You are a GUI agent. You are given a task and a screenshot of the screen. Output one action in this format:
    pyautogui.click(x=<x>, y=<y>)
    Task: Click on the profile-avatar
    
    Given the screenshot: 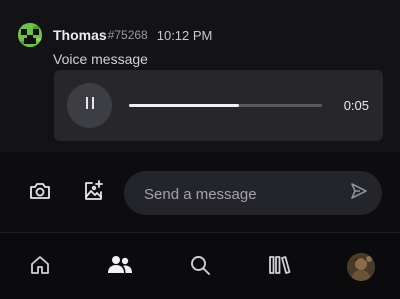 What is the action you would take?
    pyautogui.click(x=361, y=267)
    